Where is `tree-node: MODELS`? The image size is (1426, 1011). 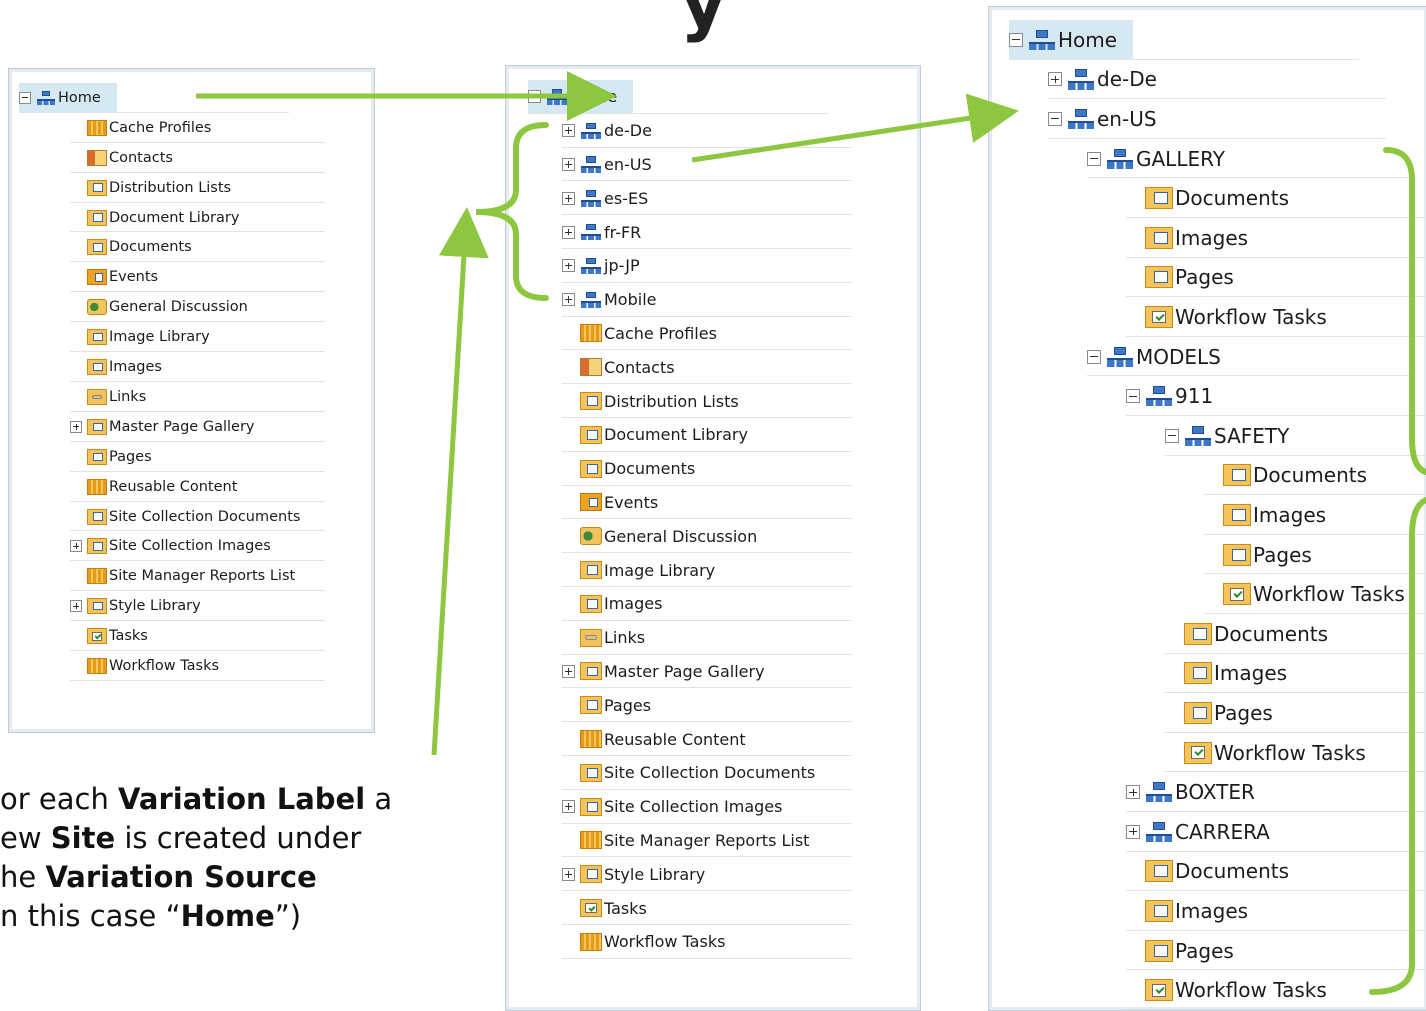
tree-node: MODELS is located at coordinates (1250, 357).